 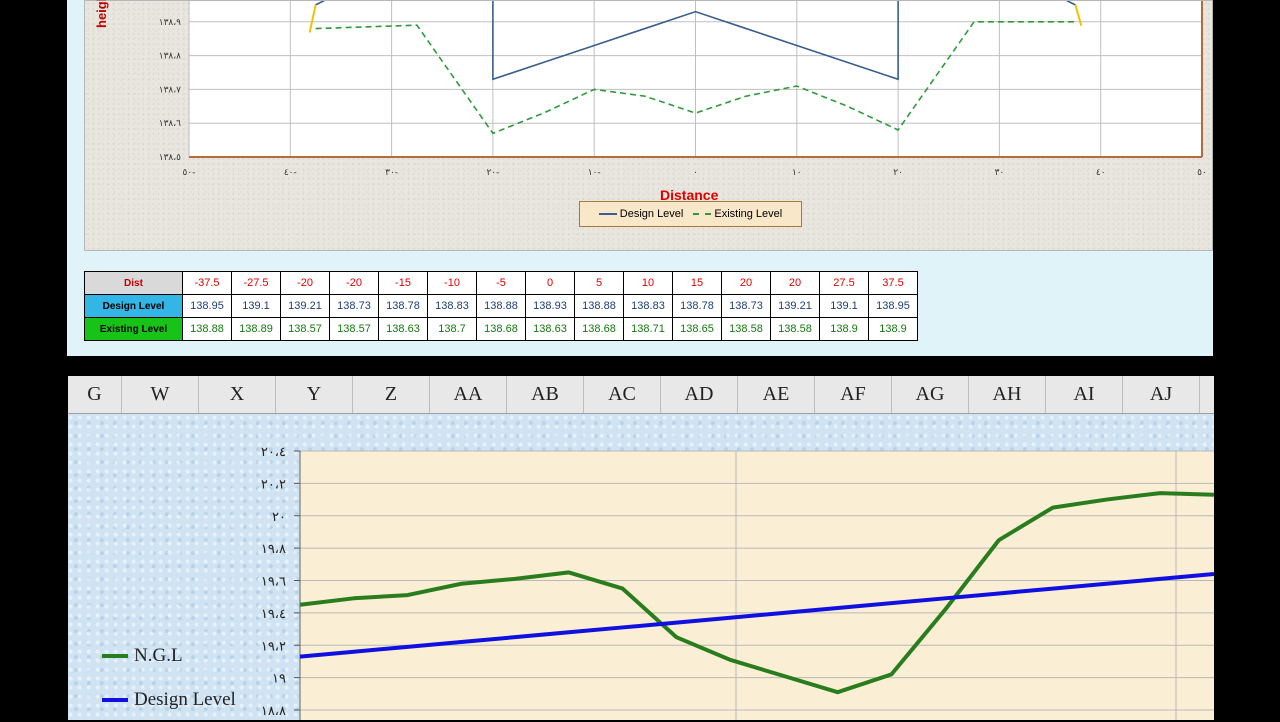 I want to click on column-header-ab: AB, so click(x=545, y=394).